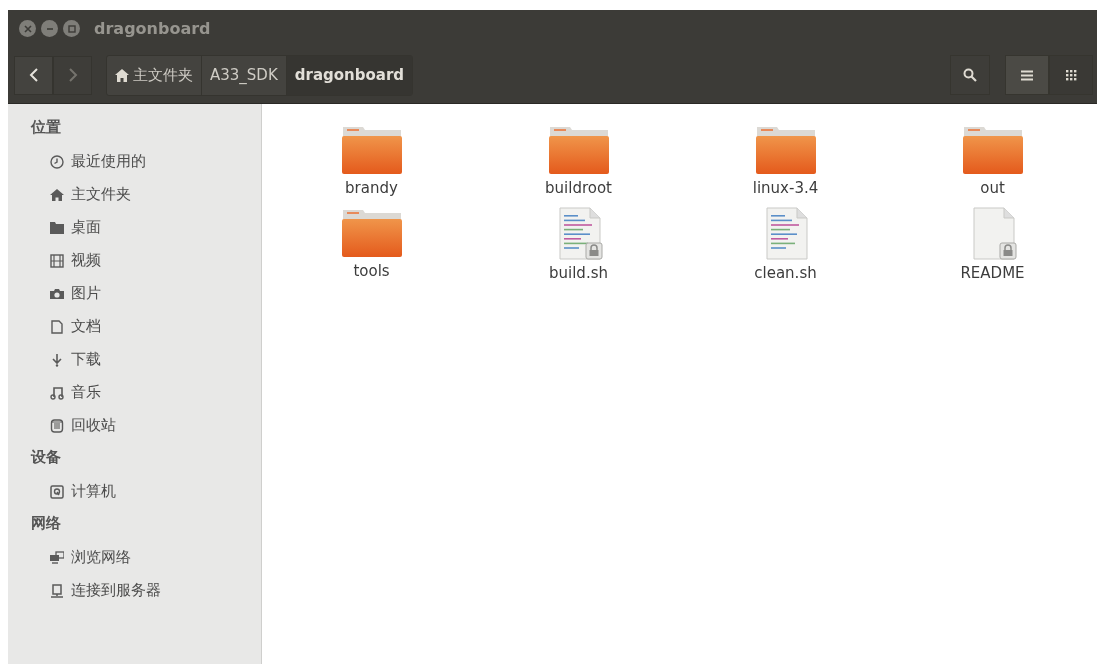  What do you see at coordinates (57, 194) in the screenshot?
I see `home-icon` at bounding box center [57, 194].